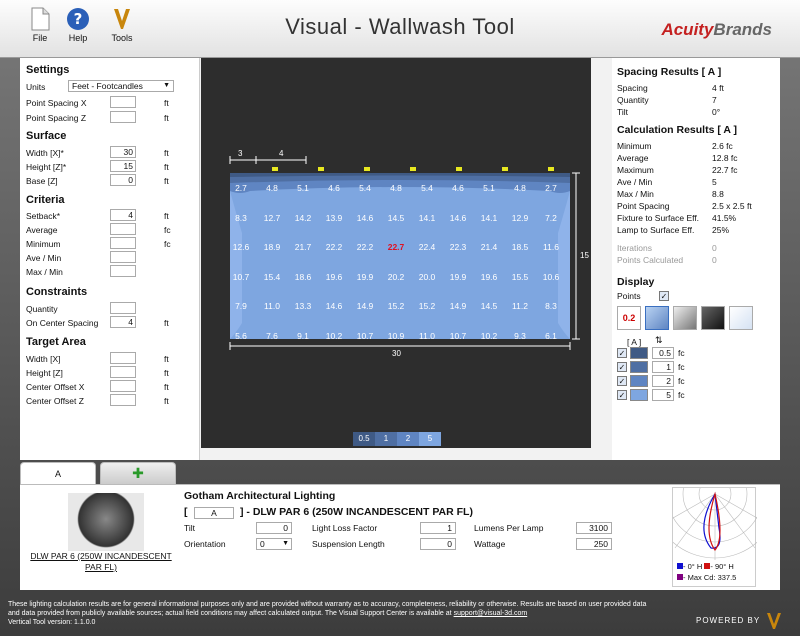 The height and width of the screenshot is (636, 800). Describe the element at coordinates (697, 182) in the screenshot. I see `calc-row: Ave / Min 5` at that location.